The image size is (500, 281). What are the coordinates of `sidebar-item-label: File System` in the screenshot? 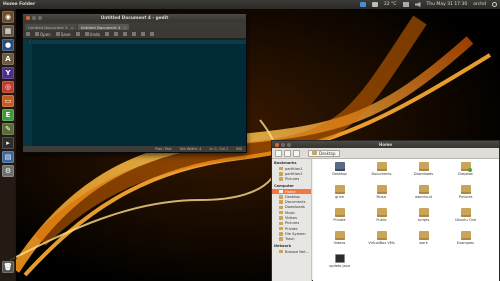 It's located at (295, 233).